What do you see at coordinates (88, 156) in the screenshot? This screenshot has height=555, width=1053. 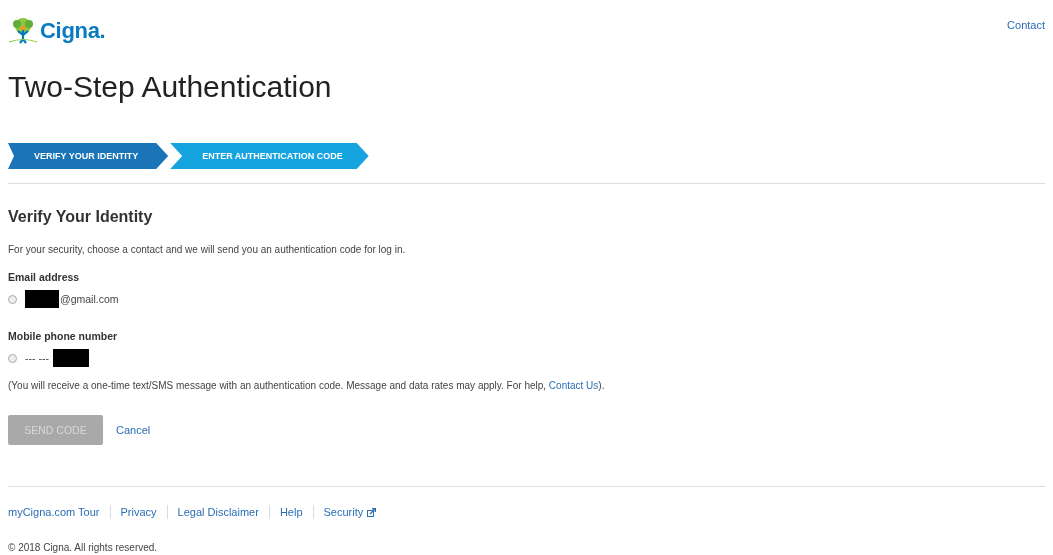 I see `progress-step: VERIFY YOUR IDENTITY` at bounding box center [88, 156].